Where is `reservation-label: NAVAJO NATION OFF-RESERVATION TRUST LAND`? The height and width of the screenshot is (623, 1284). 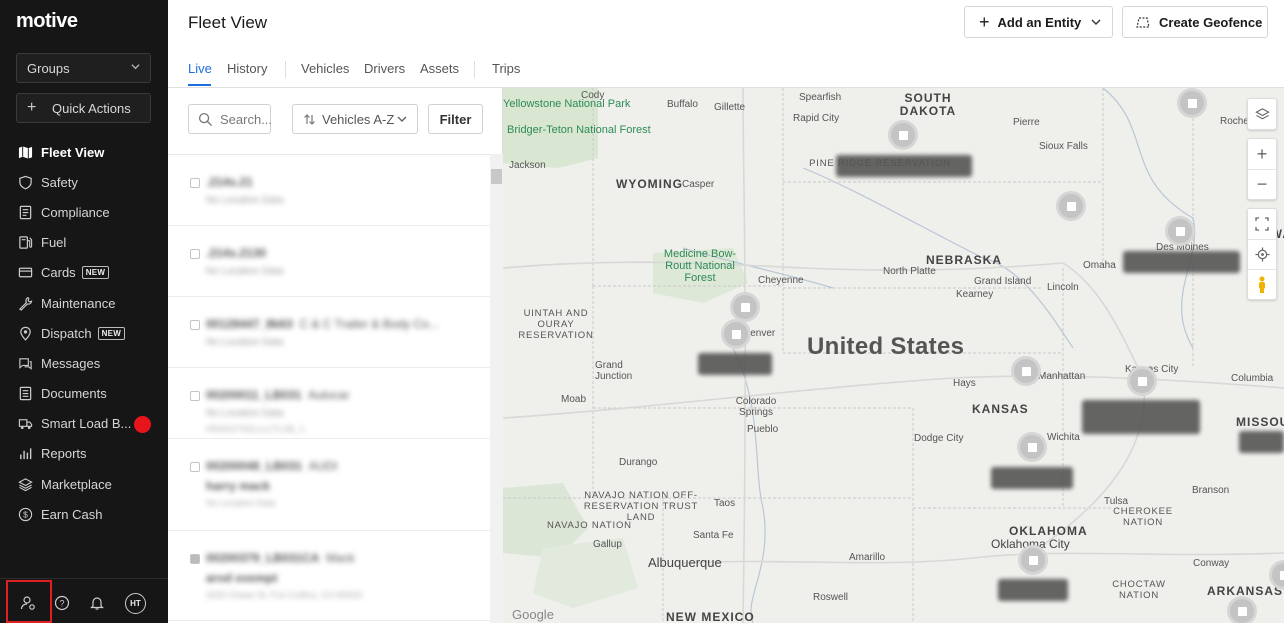 reservation-label: NAVAJO NATION OFF-RESERVATION TRUST LAND is located at coordinates (641, 506).